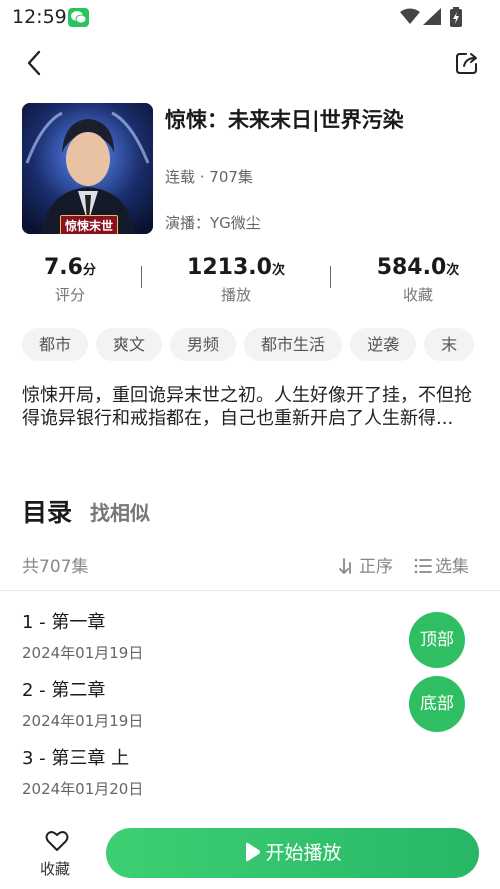  What do you see at coordinates (47, 511) in the screenshot?
I see `tab-catalog: 目录` at bounding box center [47, 511].